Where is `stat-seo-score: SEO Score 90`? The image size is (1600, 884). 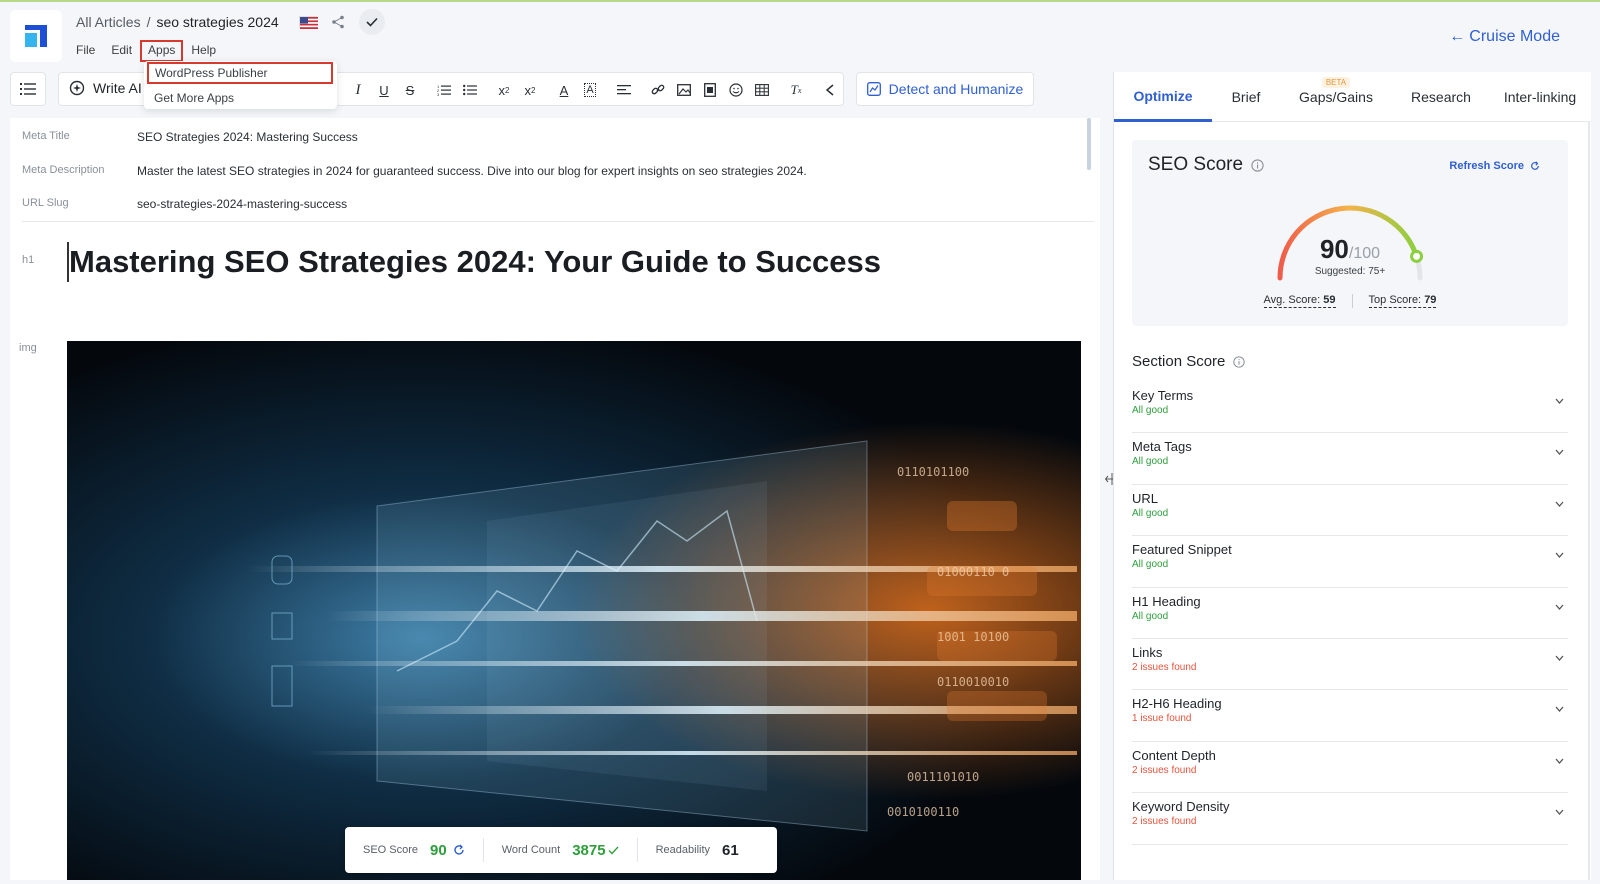 stat-seo-score: SEO Score 90 is located at coordinates (414, 850).